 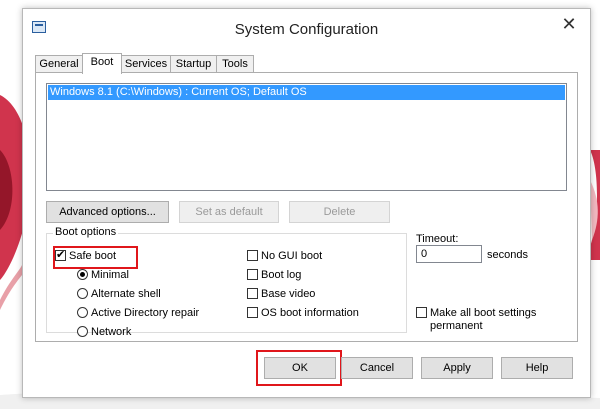 What do you see at coordinates (193, 63) in the screenshot?
I see `tab-startup: Startup` at bounding box center [193, 63].